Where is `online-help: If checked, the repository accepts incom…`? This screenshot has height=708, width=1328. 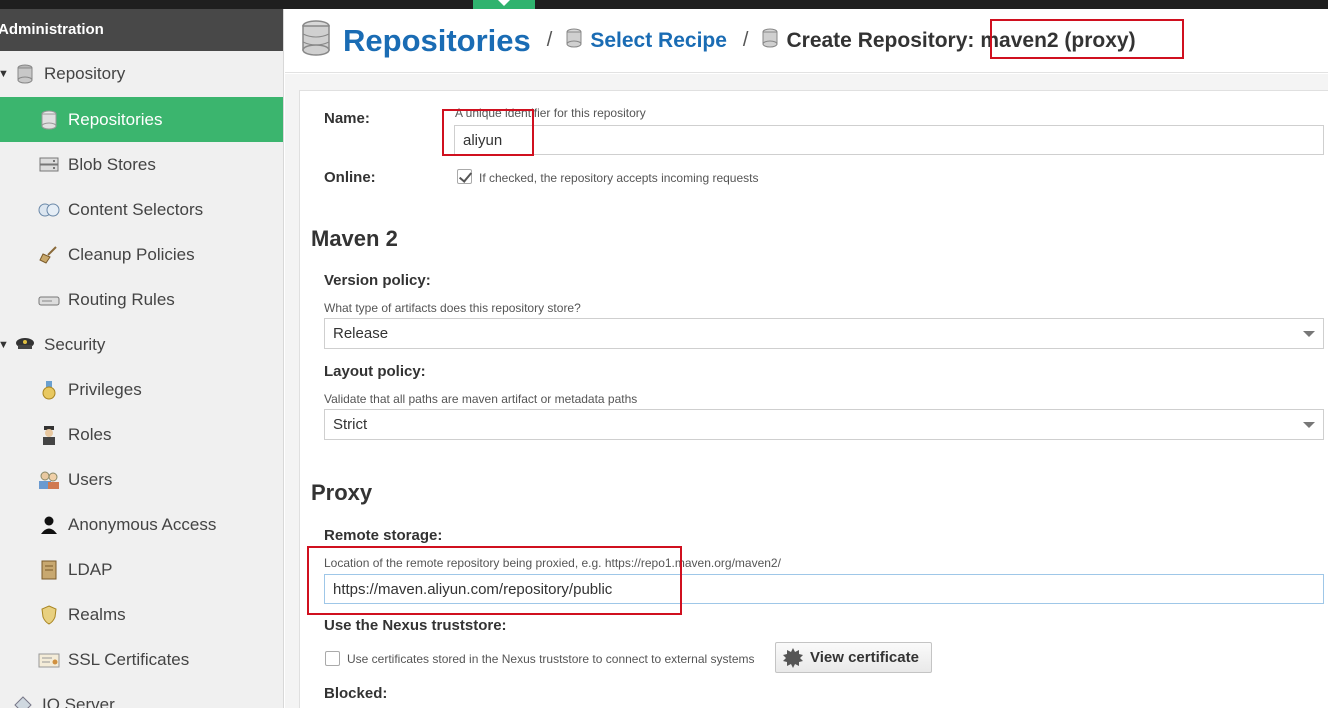 online-help: If checked, the repository accepts incom… is located at coordinates (619, 178).